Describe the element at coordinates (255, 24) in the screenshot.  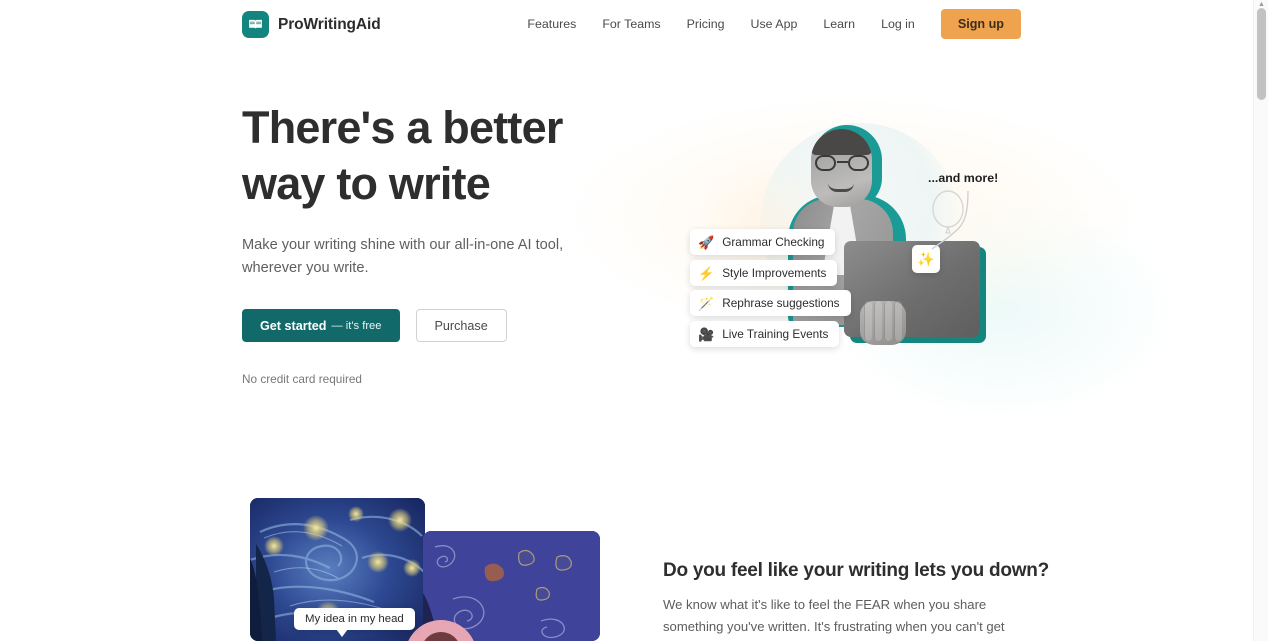
I see `open-book-icon` at that location.